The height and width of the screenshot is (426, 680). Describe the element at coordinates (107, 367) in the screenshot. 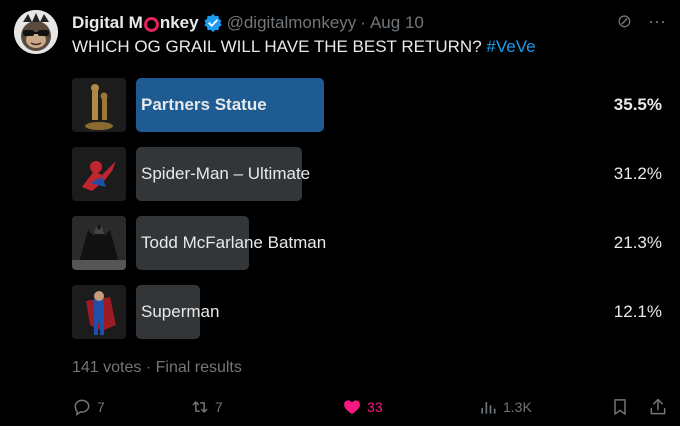

I see `poll-votes: 141 votes` at that location.